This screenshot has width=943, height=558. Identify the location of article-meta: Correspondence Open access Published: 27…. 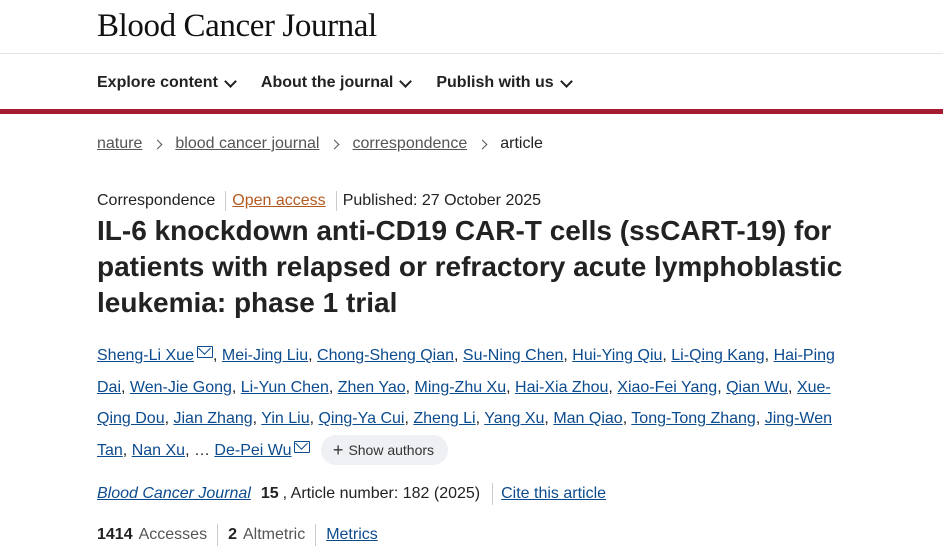
(319, 201).